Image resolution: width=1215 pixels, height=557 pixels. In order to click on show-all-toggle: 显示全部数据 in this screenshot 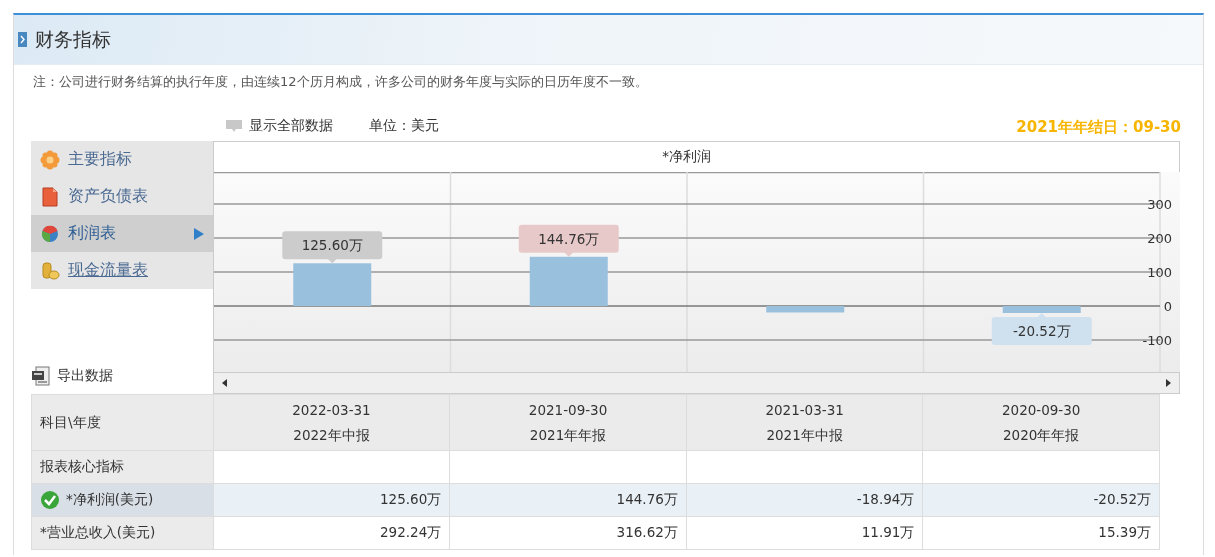, I will do `click(279, 129)`.